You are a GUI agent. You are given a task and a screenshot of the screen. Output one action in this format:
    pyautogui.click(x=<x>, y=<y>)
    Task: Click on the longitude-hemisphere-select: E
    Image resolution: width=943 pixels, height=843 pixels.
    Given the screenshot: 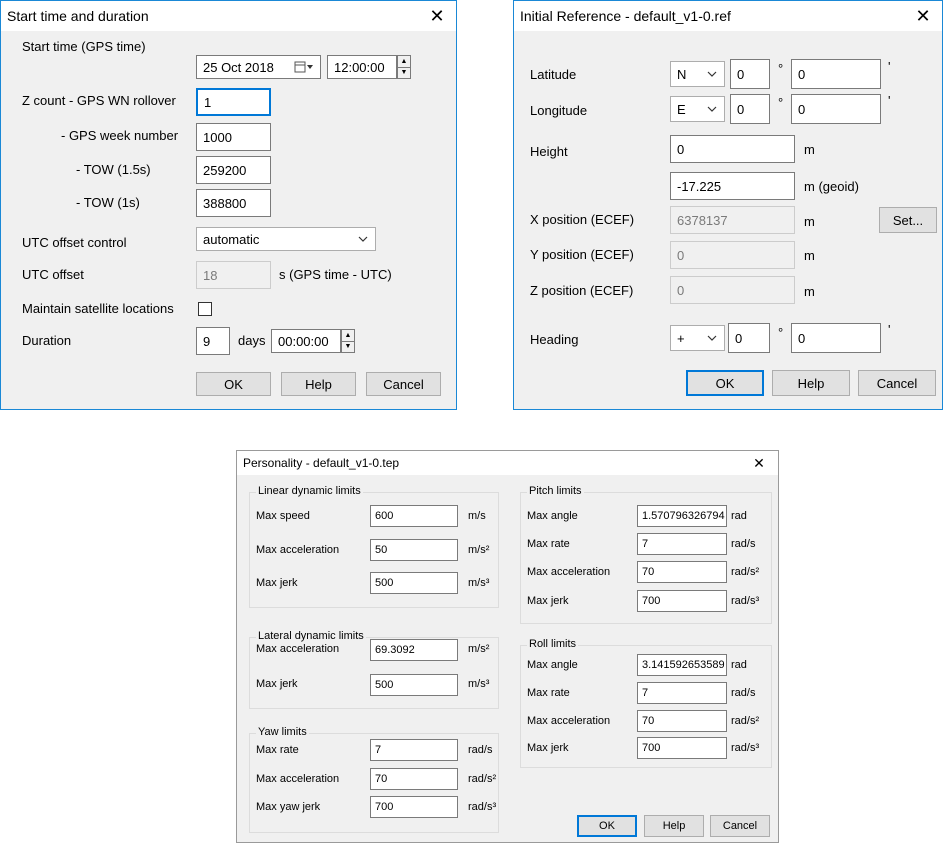 What is the action you would take?
    pyautogui.click(x=697, y=109)
    